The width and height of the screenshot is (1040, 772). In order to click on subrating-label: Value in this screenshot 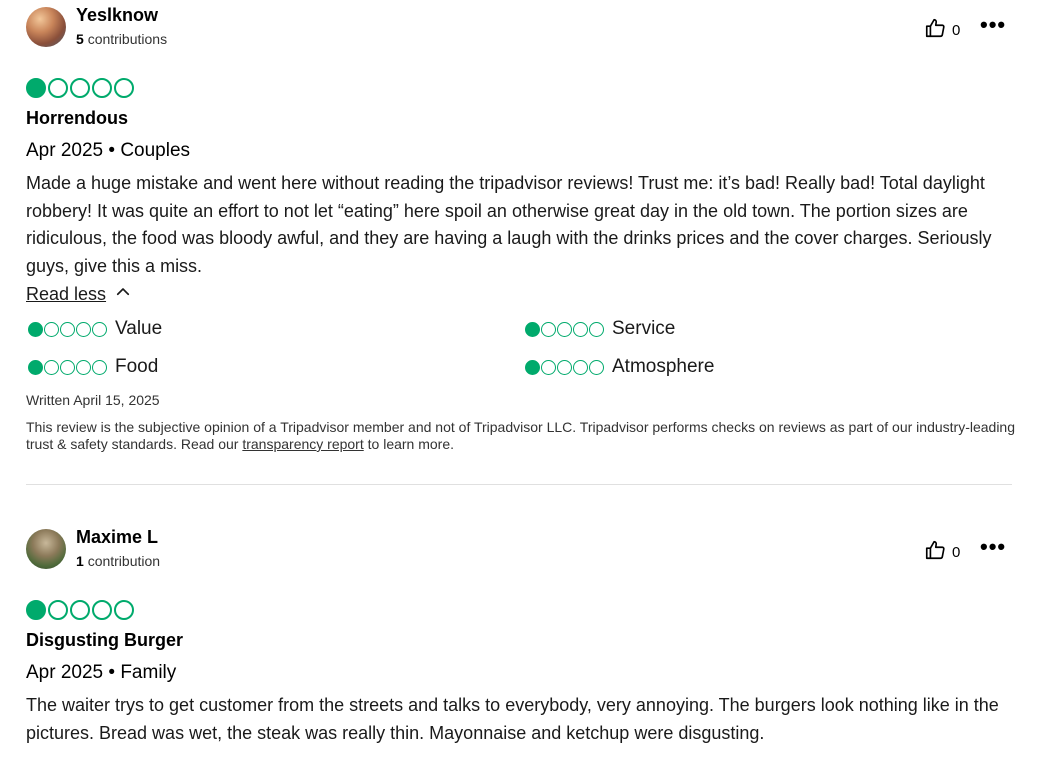, I will do `click(139, 328)`.